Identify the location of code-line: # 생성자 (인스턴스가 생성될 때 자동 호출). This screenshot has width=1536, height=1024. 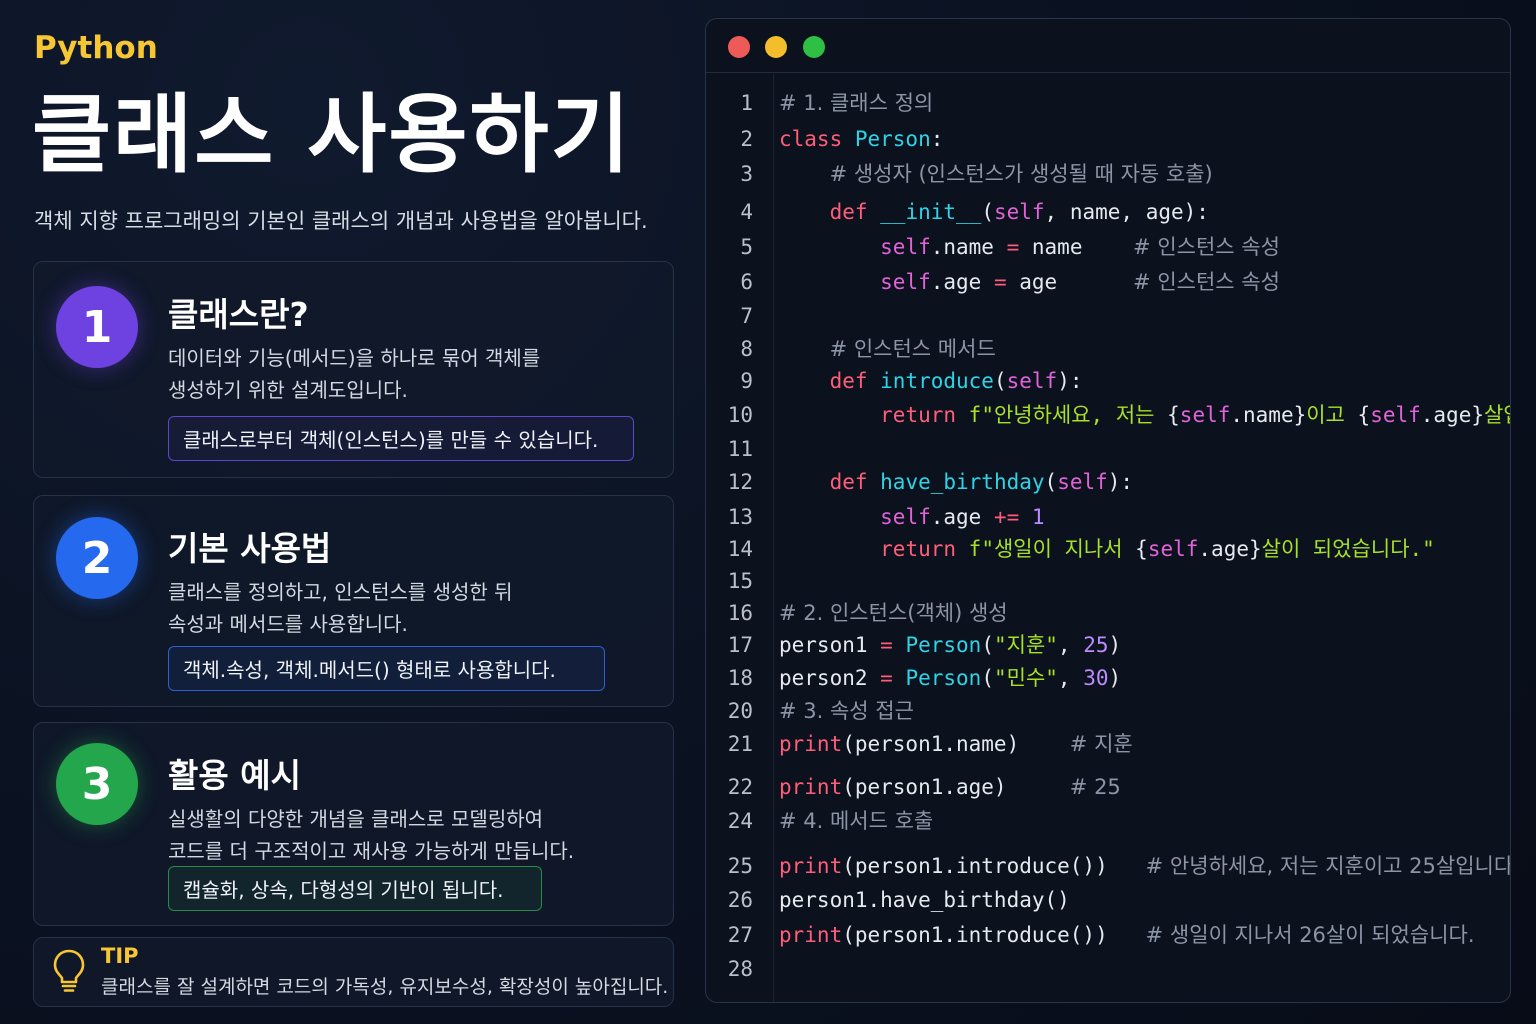
(996, 174).